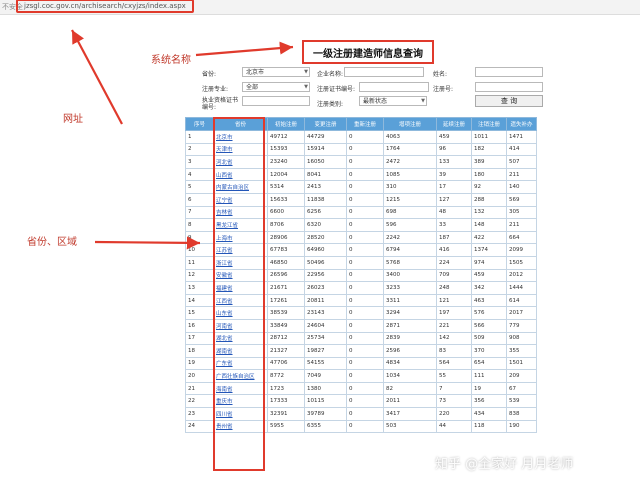 This screenshot has height=483, width=640. Describe the element at coordinates (504, 464) in the screenshot. I see `watermark-text: 知乎 @全家好 月月老师` at that location.